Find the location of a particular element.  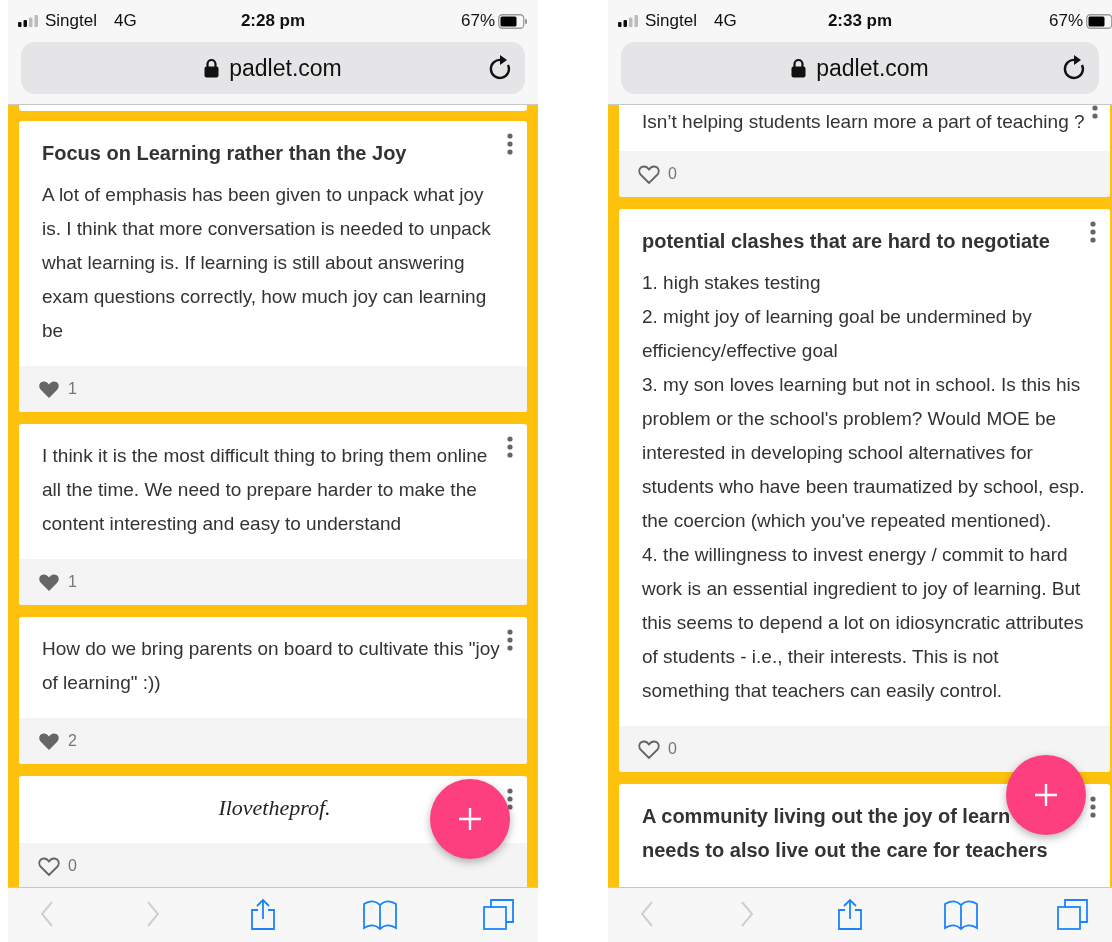

post-text: 2. might joy of learning goal be undermined by efficiency/effective goal is located at coordinates (837, 334).